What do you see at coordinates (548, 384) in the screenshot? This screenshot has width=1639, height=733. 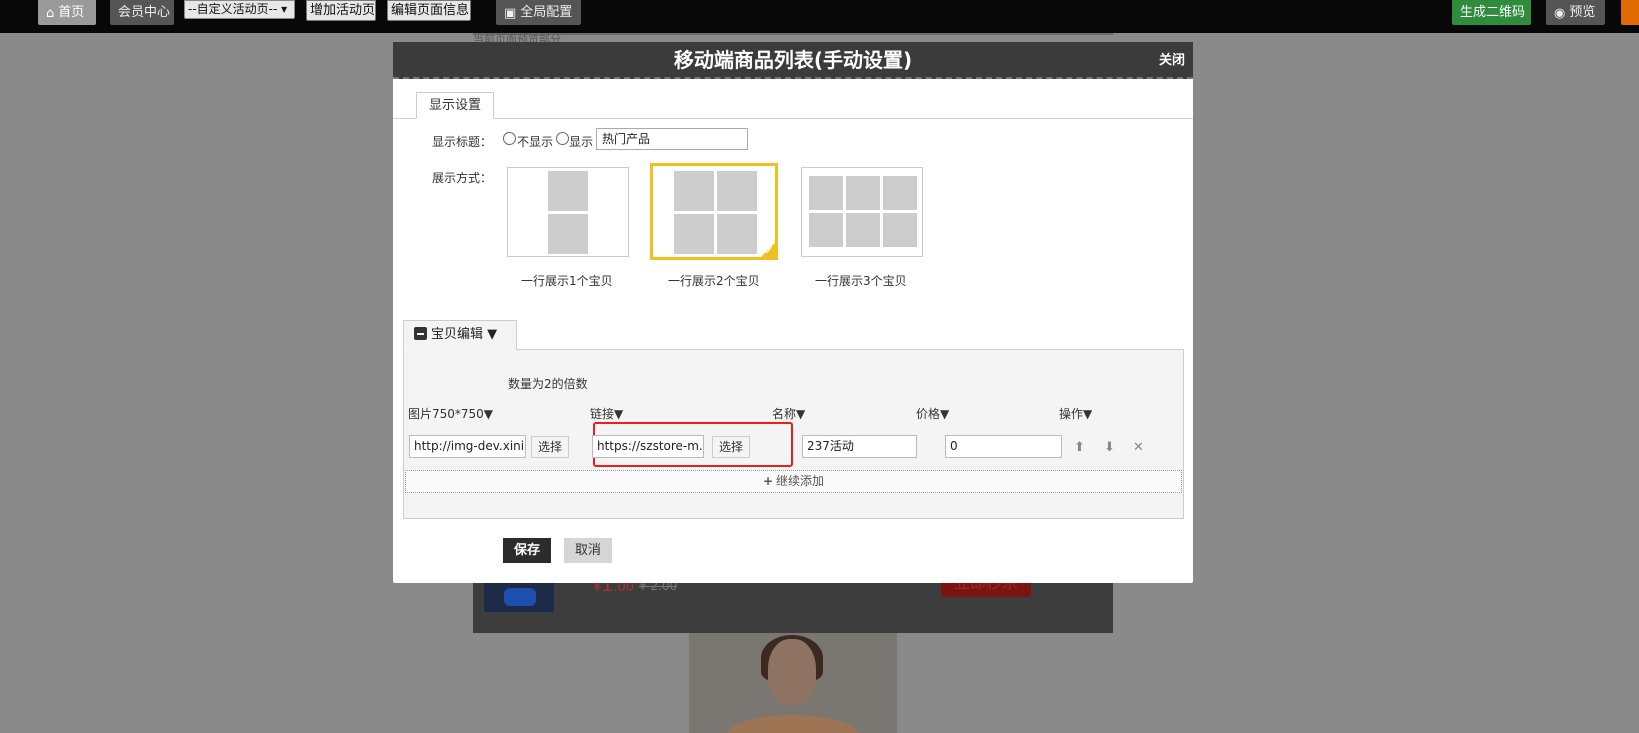 I see `quantity-hint: 数量为2的倍数` at bounding box center [548, 384].